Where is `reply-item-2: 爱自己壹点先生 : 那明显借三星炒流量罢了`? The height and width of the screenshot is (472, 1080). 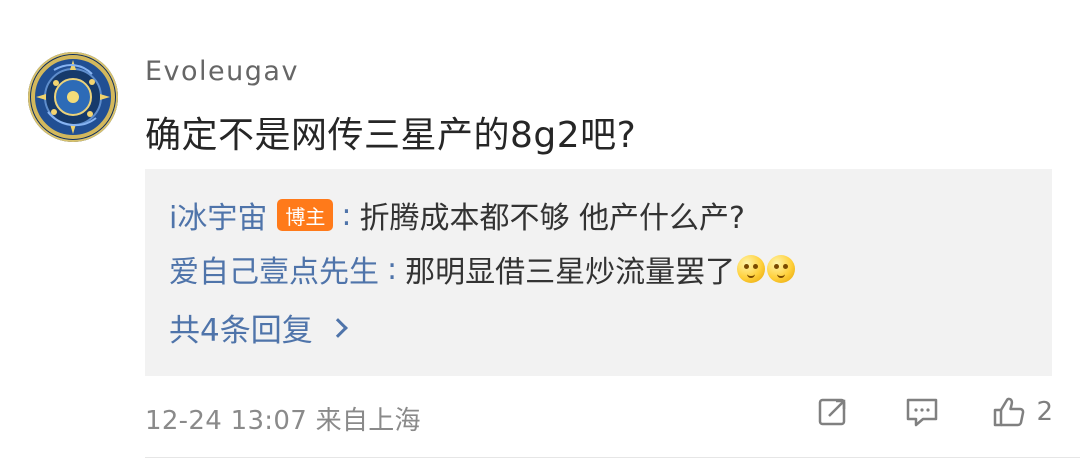
reply-item-2: 爱自己壹点先生 : 那明显借三星炒流量罢了 is located at coordinates (482, 269).